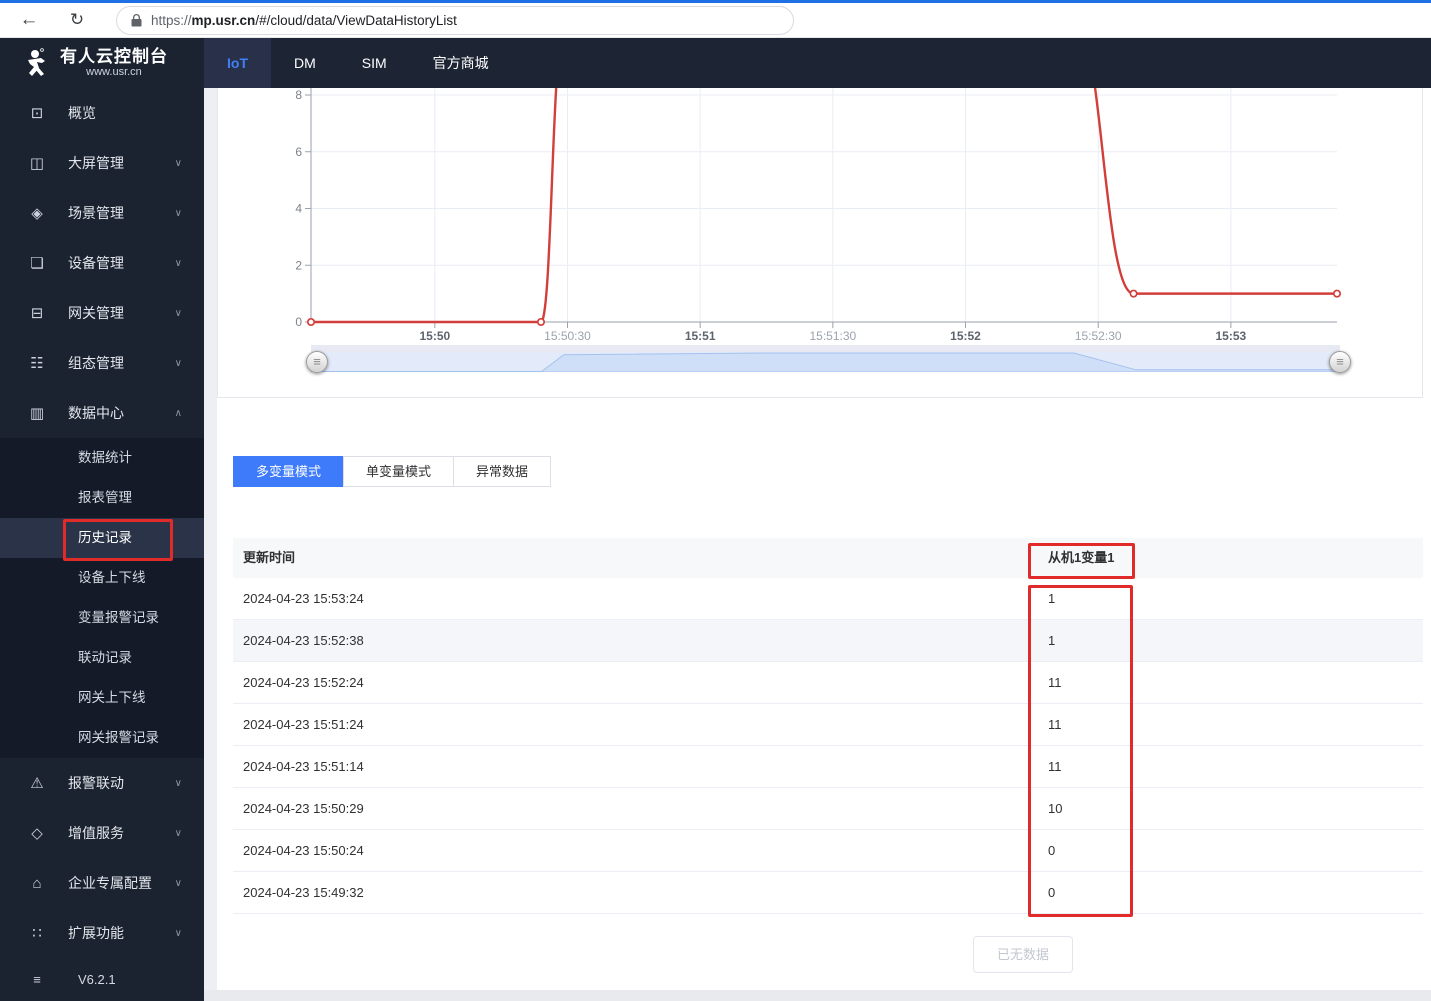 Image resolution: width=1431 pixels, height=1001 pixels. I want to click on device-icon: ❏, so click(37, 263).